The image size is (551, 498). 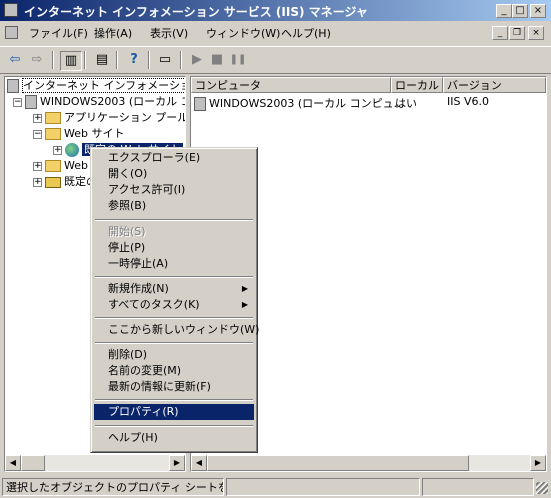 What do you see at coordinates (306, 33) in the screenshot?
I see `menu-help: ヘルプ(H)` at bounding box center [306, 33].